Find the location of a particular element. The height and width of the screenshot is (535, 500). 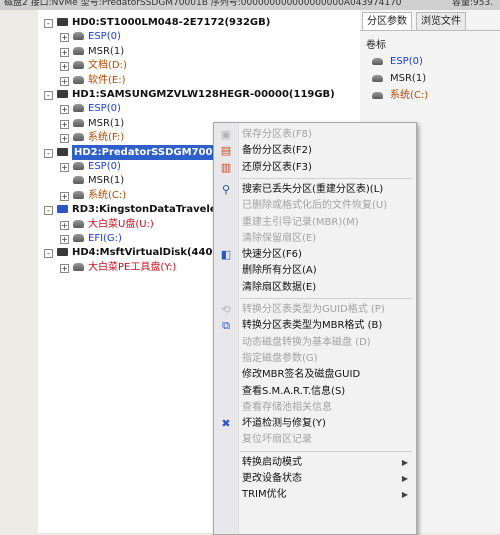

volume-label: ESP(0) is located at coordinates (406, 61).